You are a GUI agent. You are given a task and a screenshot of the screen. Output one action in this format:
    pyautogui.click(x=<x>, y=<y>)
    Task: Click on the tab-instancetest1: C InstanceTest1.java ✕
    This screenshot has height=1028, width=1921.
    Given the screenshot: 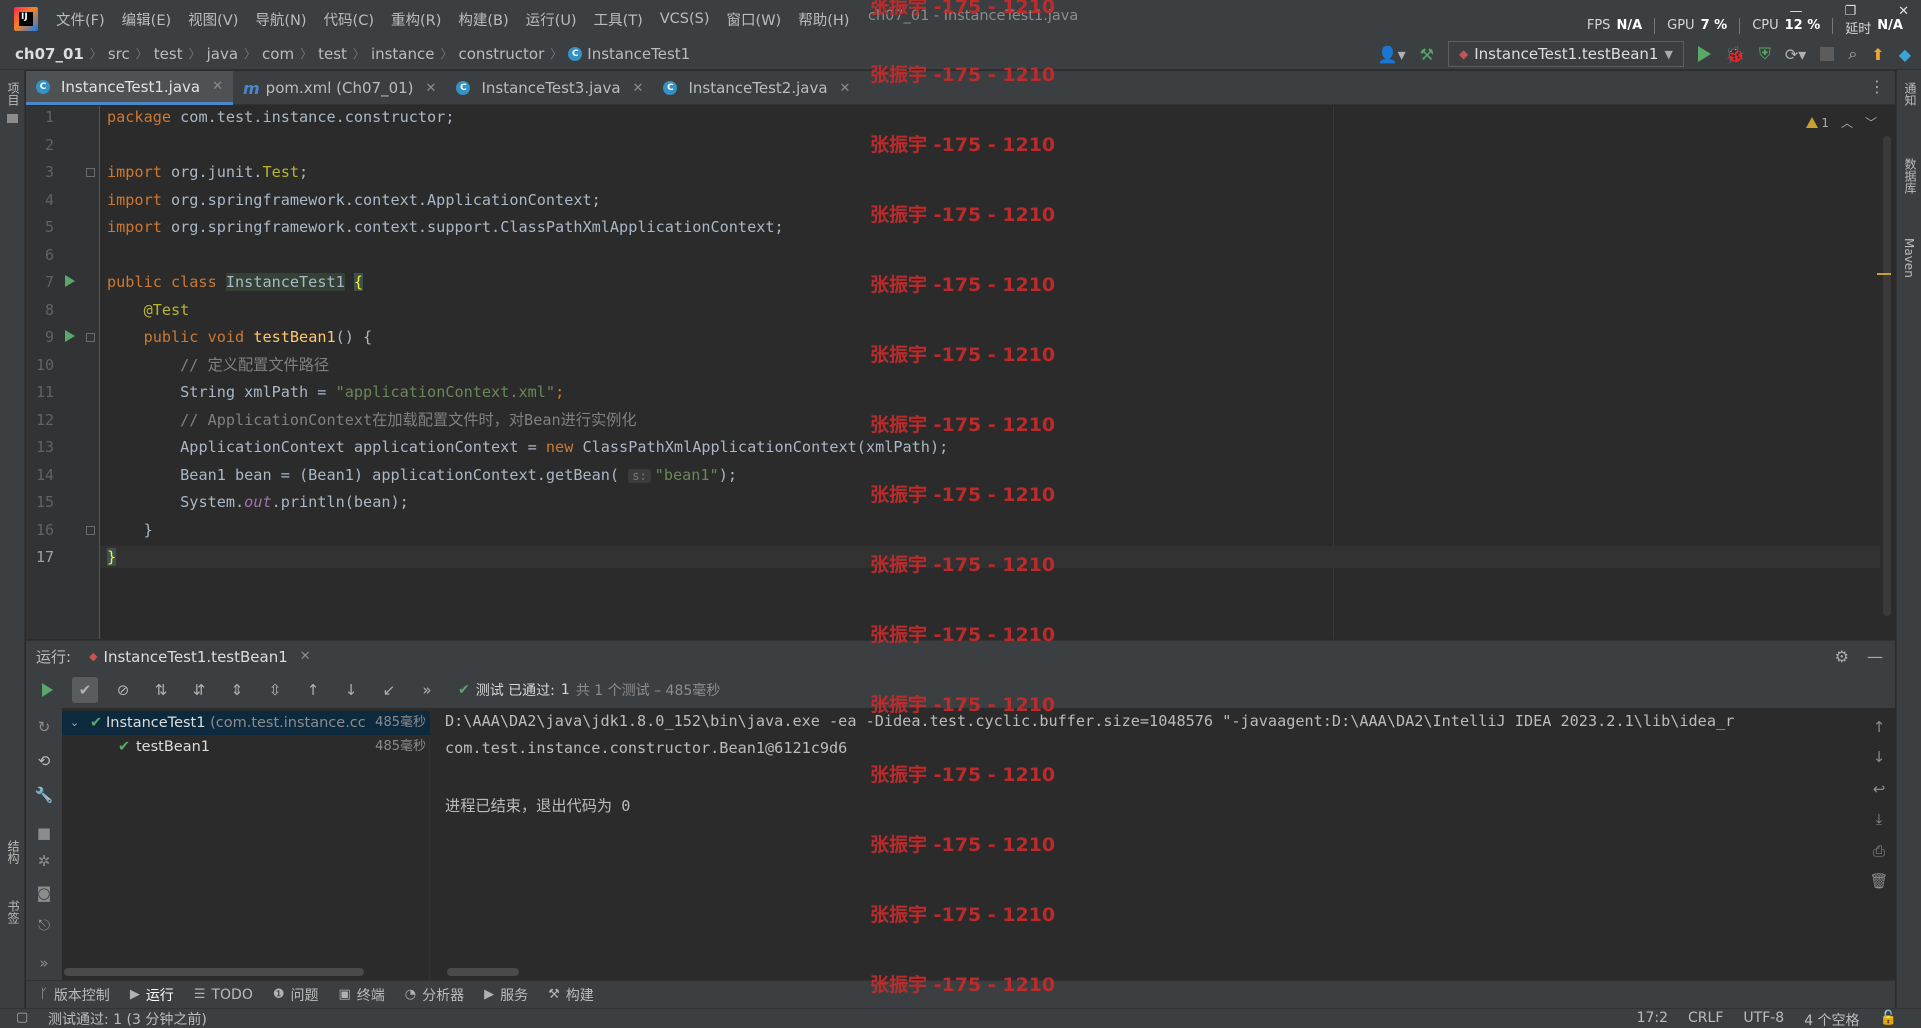 What is the action you would take?
    pyautogui.click(x=129, y=88)
    